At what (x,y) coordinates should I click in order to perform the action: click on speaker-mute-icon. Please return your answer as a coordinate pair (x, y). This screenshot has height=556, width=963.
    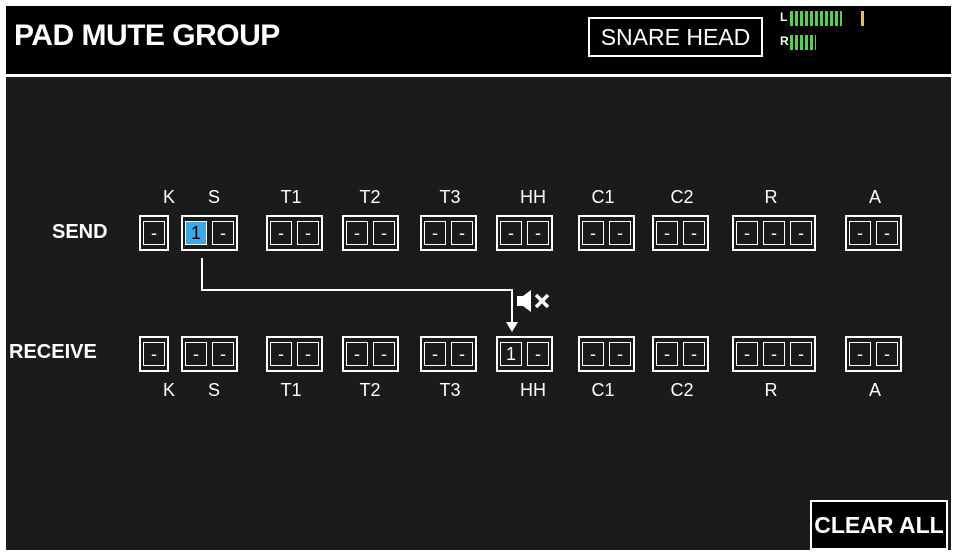
    Looking at the image, I should click on (535, 303).